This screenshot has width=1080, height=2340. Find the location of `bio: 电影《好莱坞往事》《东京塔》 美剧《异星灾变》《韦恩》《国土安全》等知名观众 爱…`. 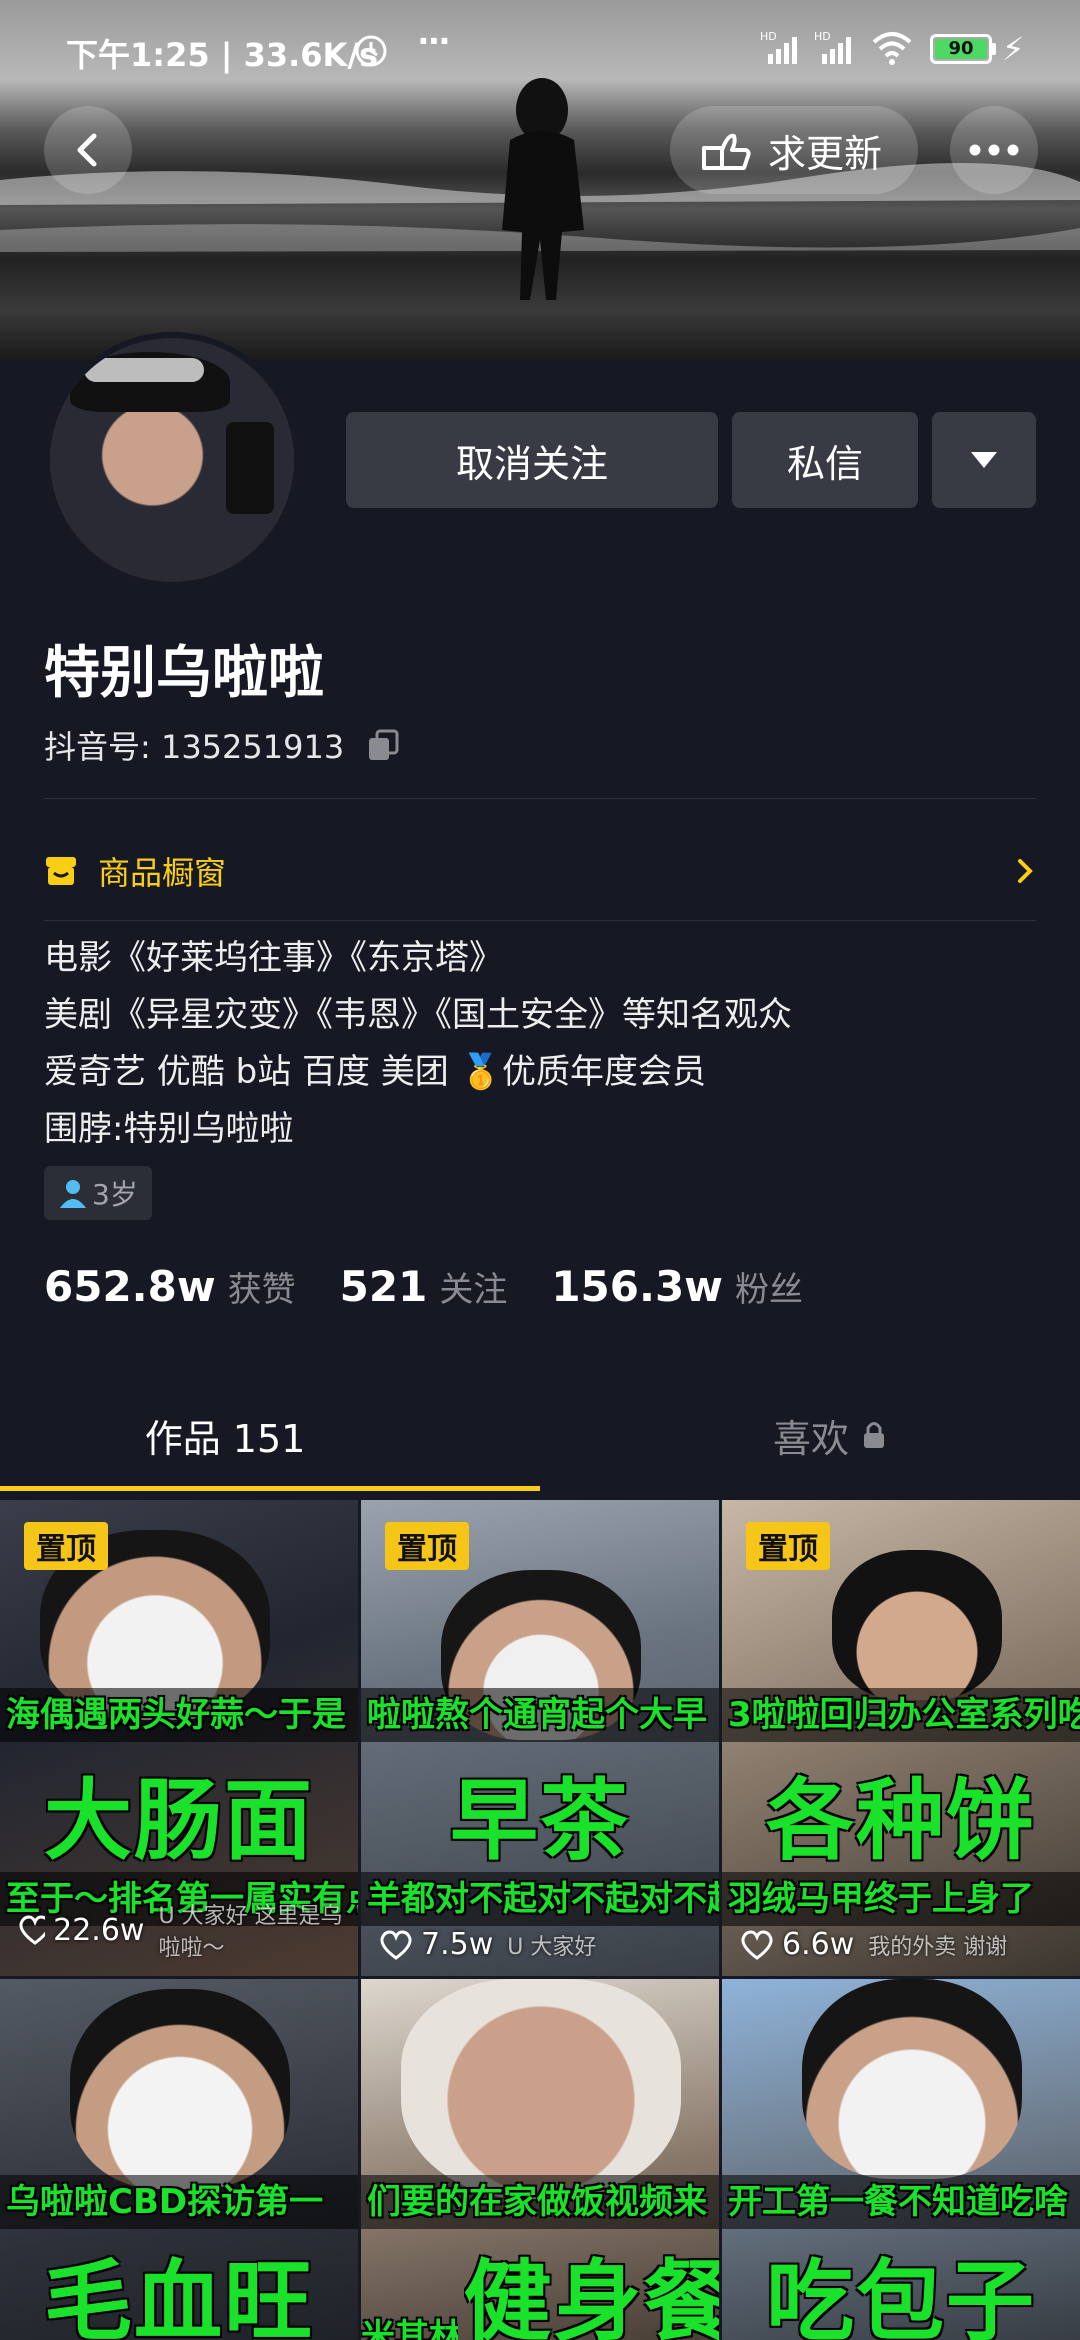

bio: 电影《好莱坞往事》《东京塔》 美剧《异星灾变》《韦恩》《国土安全》等知名观众 爱… is located at coordinates (544, 1044).